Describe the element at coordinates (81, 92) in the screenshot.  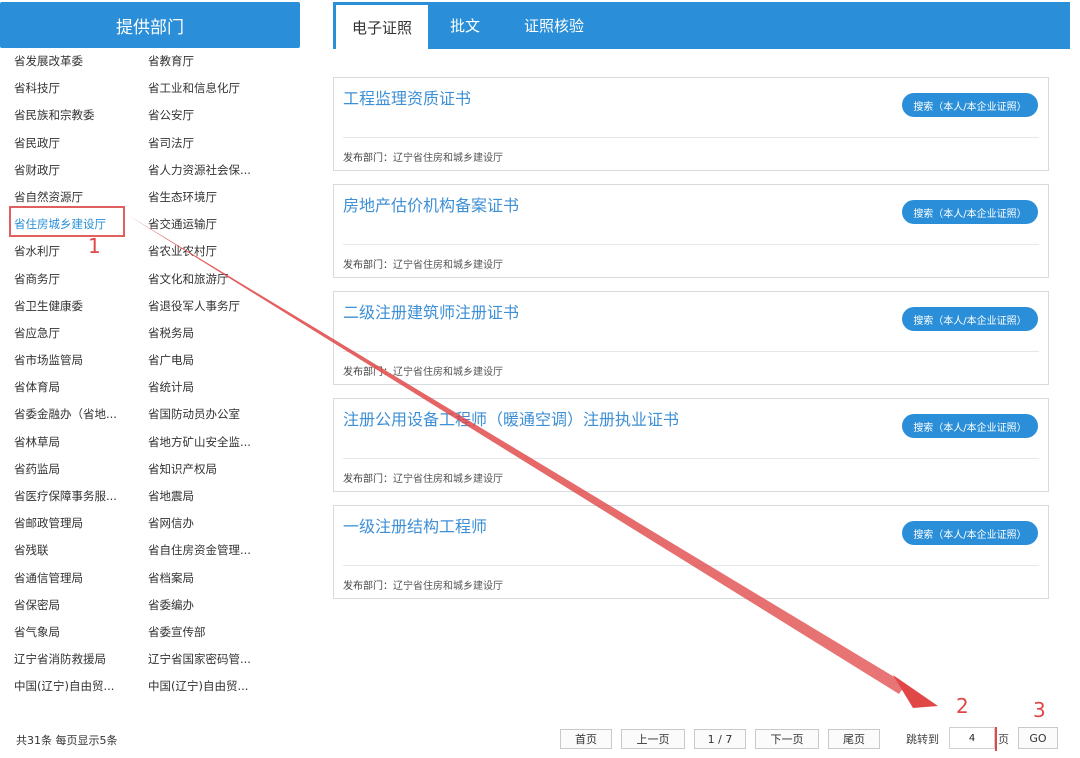
I see `department-item: 省科技厅` at that location.